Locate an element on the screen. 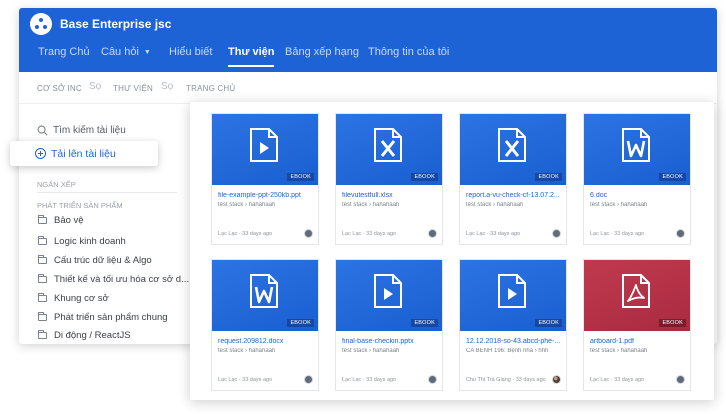 The height and width of the screenshot is (414, 726). upload-document-button: Tải lên tài liệu is located at coordinates (84, 153).